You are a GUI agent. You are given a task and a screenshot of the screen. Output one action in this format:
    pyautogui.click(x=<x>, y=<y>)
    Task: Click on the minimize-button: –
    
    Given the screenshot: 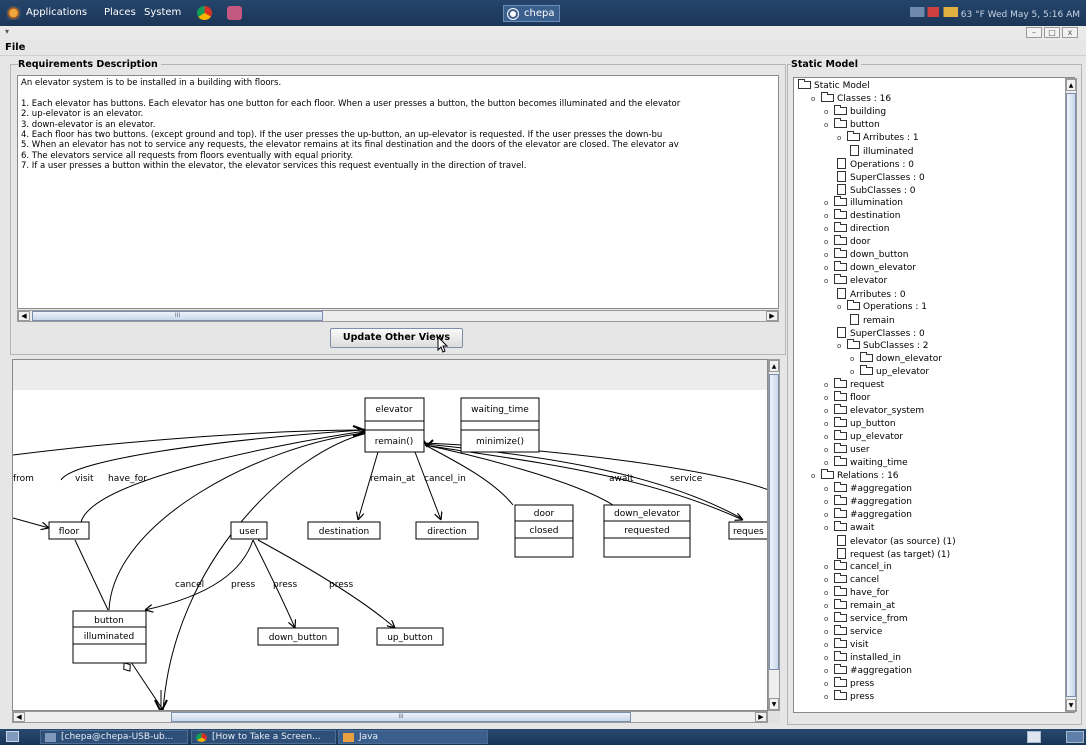 What is the action you would take?
    pyautogui.click(x=1034, y=32)
    